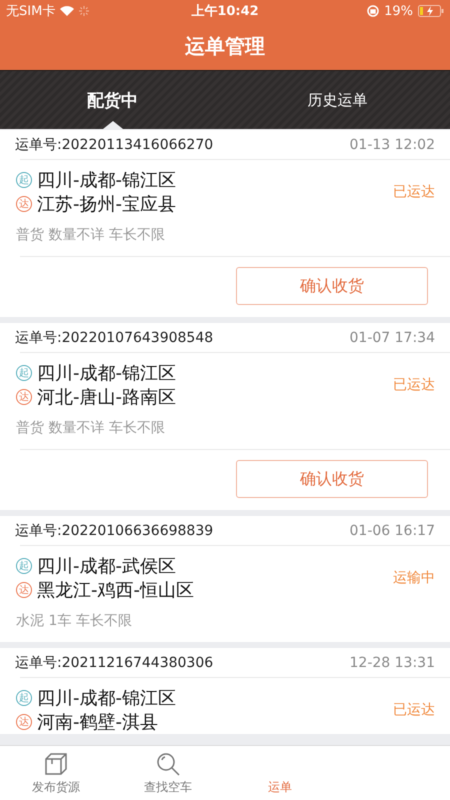 The height and width of the screenshot is (800, 450). I want to click on order-number: 运单号:20220107643908548, so click(114, 337).